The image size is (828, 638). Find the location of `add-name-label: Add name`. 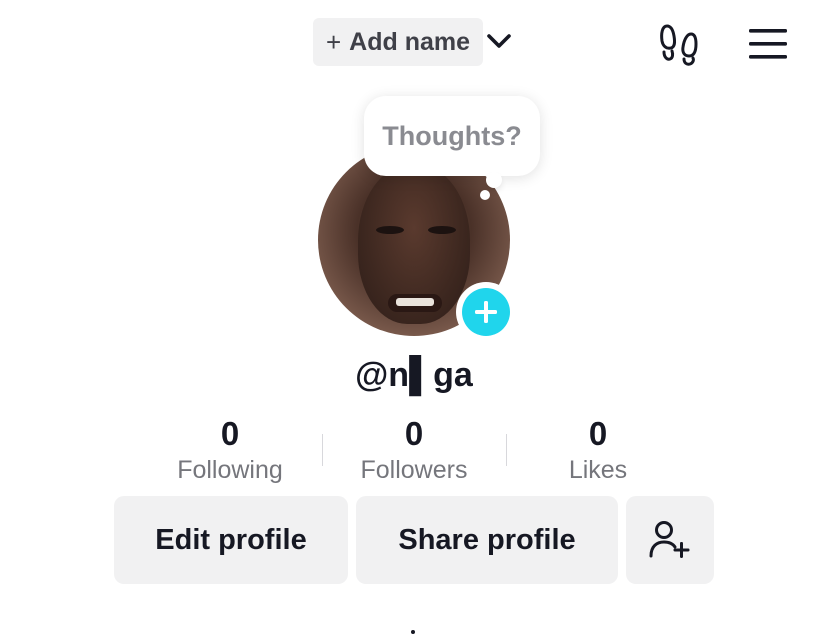

add-name-label: Add name is located at coordinates (410, 41).